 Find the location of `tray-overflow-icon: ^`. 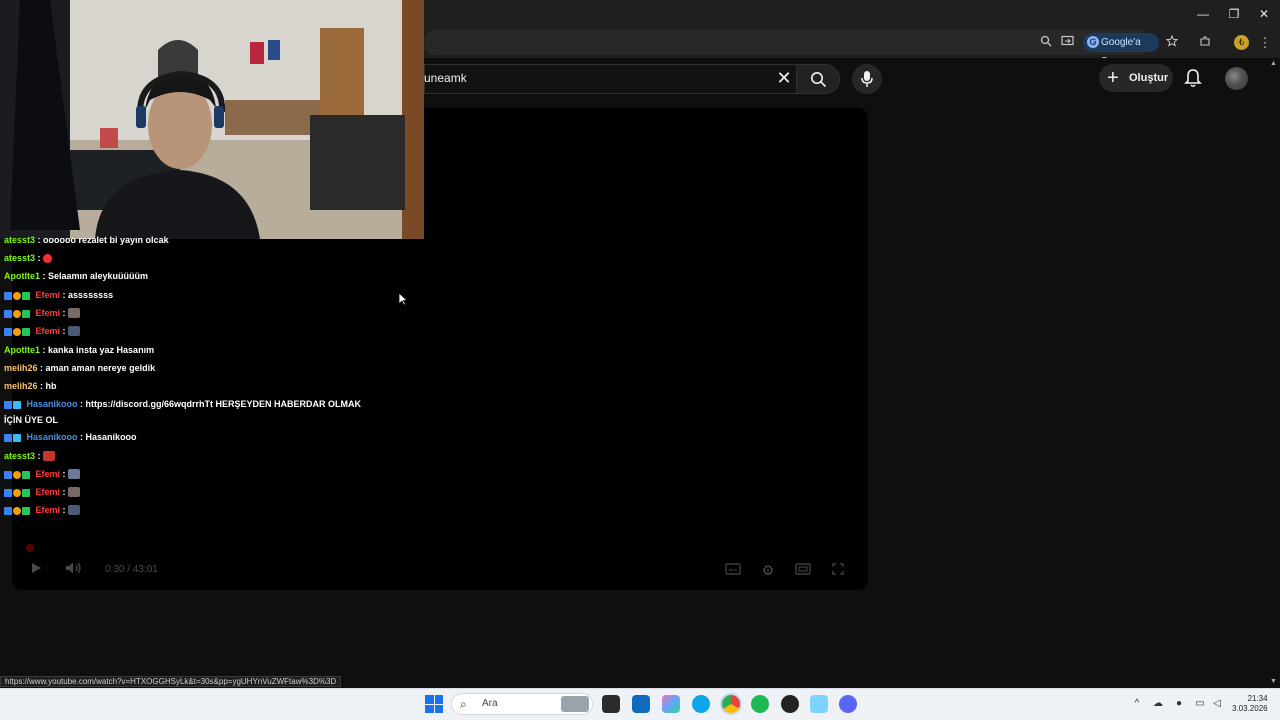

tray-overflow-icon: ^ is located at coordinates (1137, 704).